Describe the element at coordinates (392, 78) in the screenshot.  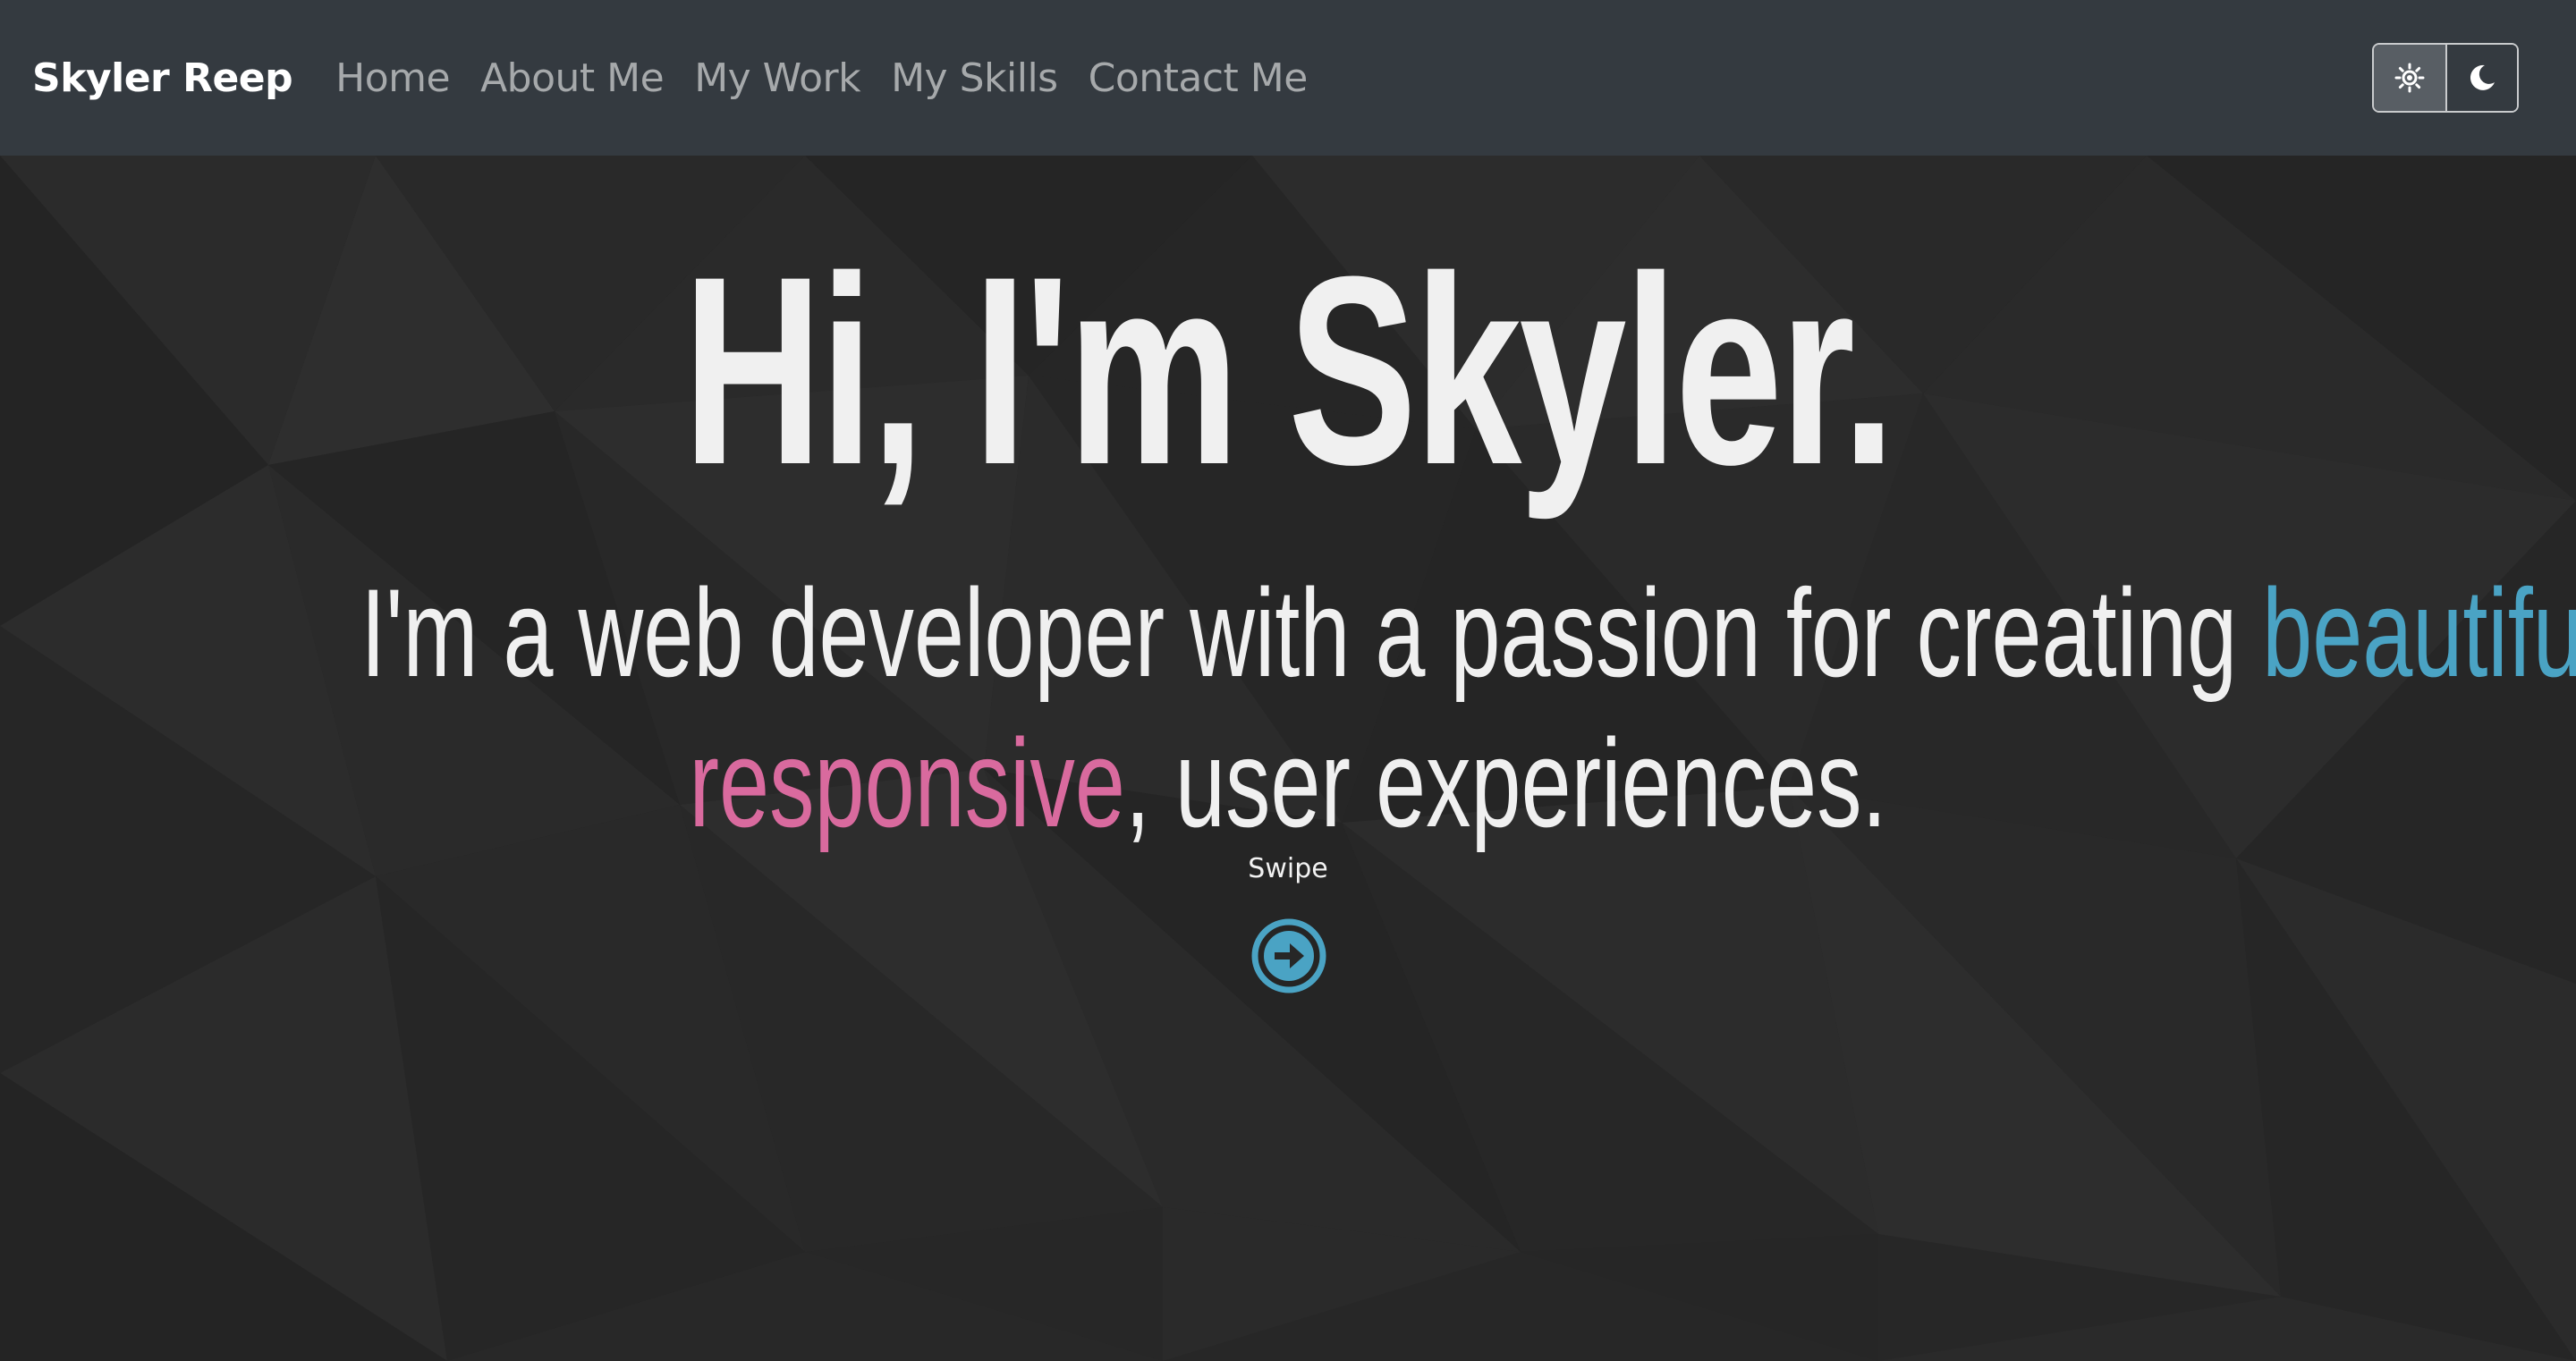
I see `nav-link-home: Home` at that location.